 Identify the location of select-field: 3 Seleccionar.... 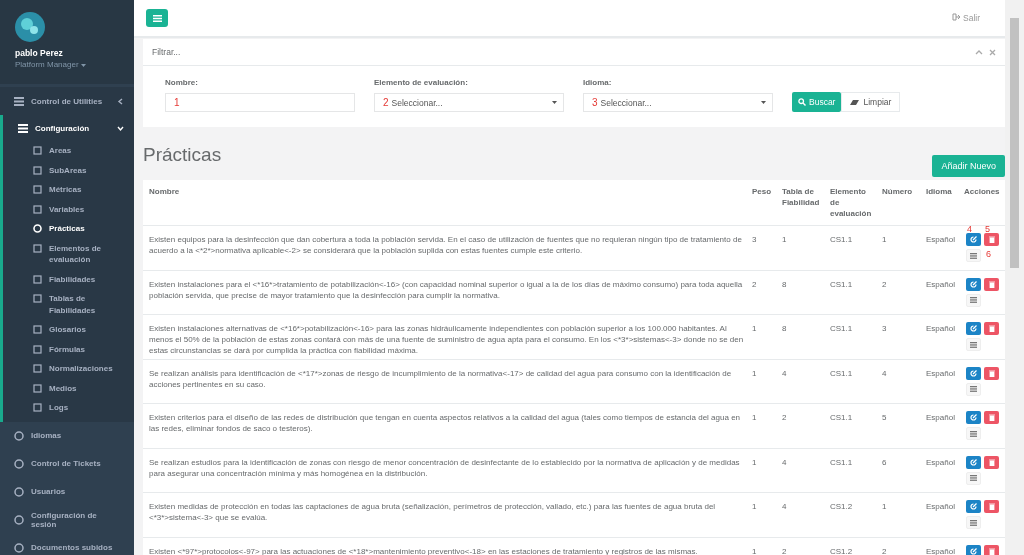
(678, 102).